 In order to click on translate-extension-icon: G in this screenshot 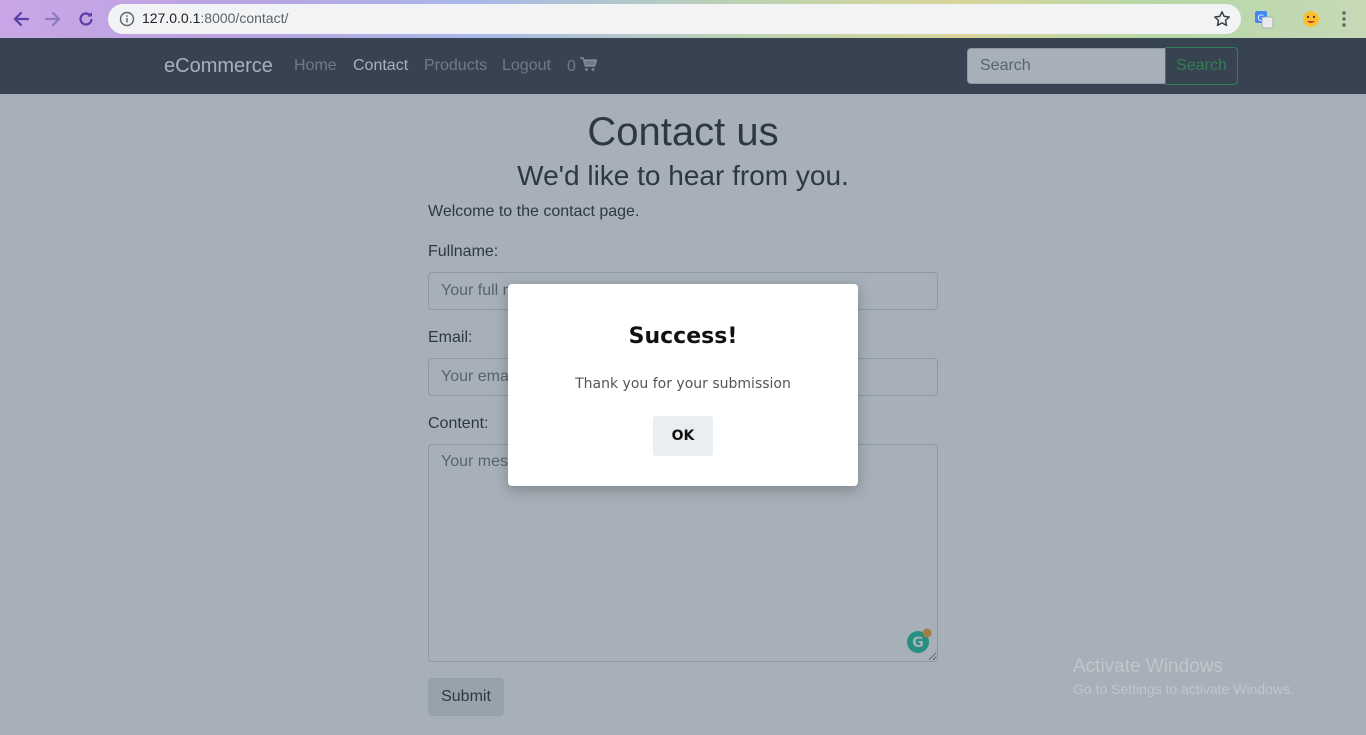, I will do `click(1264, 19)`.